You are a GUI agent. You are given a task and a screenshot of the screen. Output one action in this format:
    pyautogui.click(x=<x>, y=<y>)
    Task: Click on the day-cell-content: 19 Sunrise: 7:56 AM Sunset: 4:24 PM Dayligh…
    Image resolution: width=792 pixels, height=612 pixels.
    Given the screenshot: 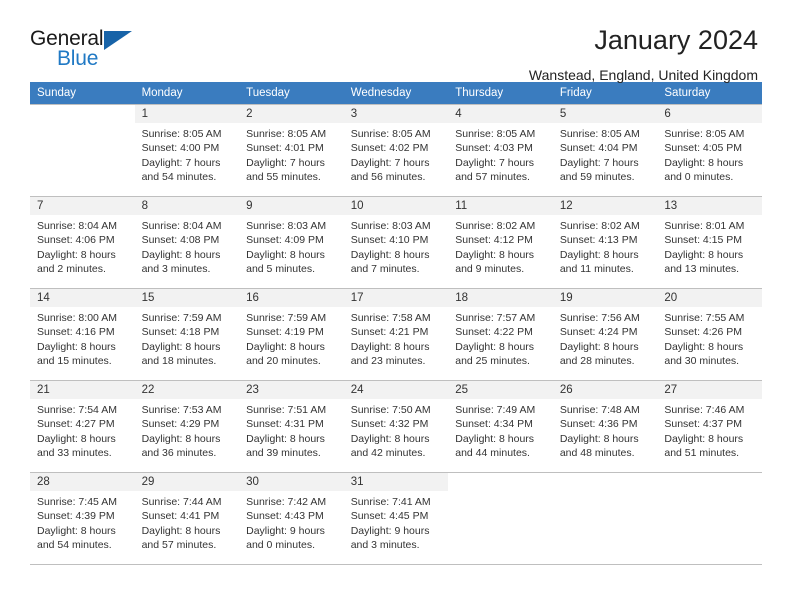 What is the action you would take?
    pyautogui.click(x=605, y=334)
    